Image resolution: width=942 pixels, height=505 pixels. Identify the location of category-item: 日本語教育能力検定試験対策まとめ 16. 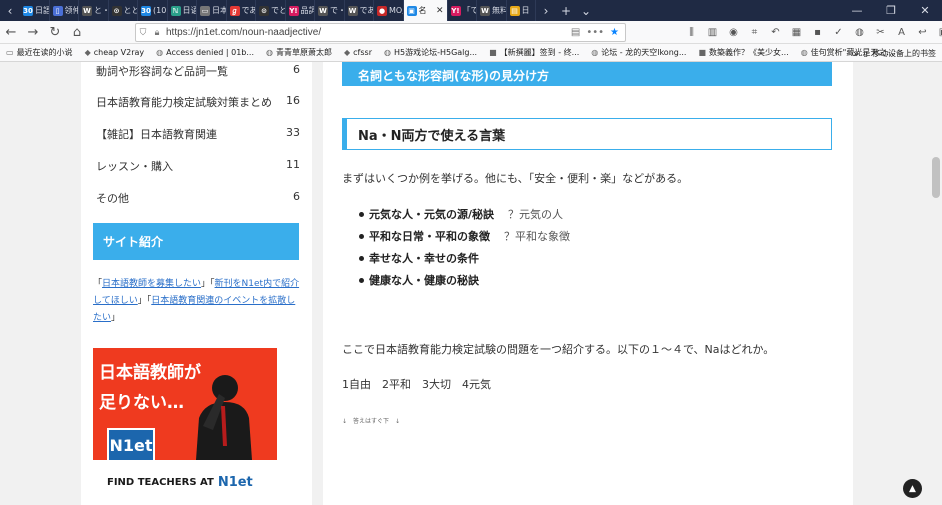
(198, 102).